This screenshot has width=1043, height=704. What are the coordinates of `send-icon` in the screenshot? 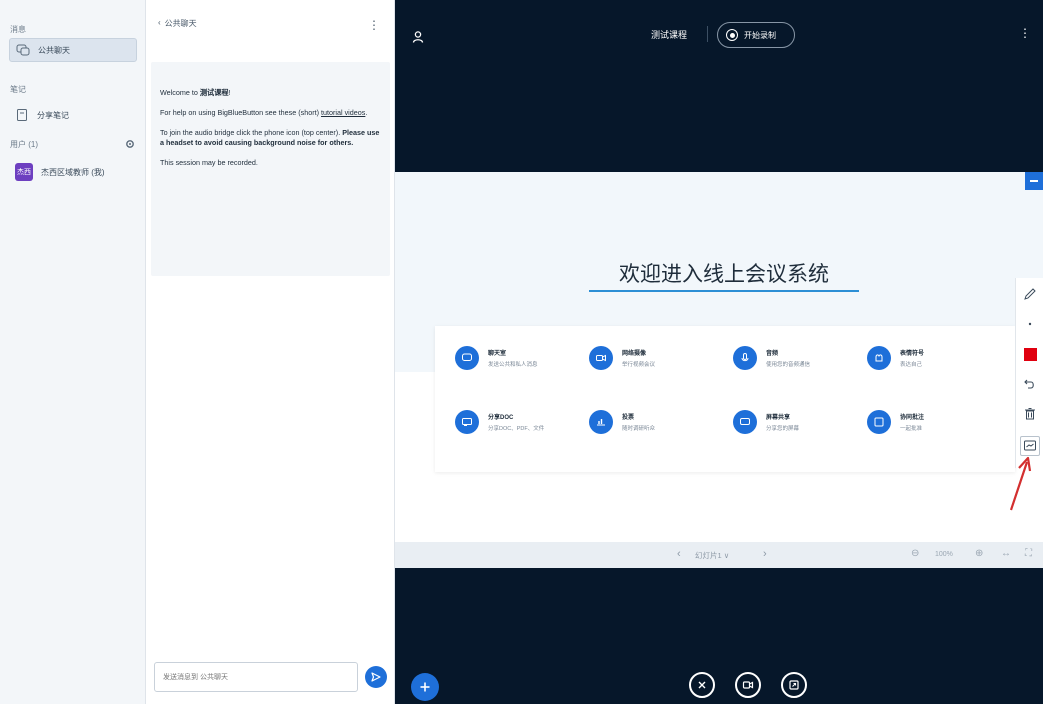 It's located at (376, 677).